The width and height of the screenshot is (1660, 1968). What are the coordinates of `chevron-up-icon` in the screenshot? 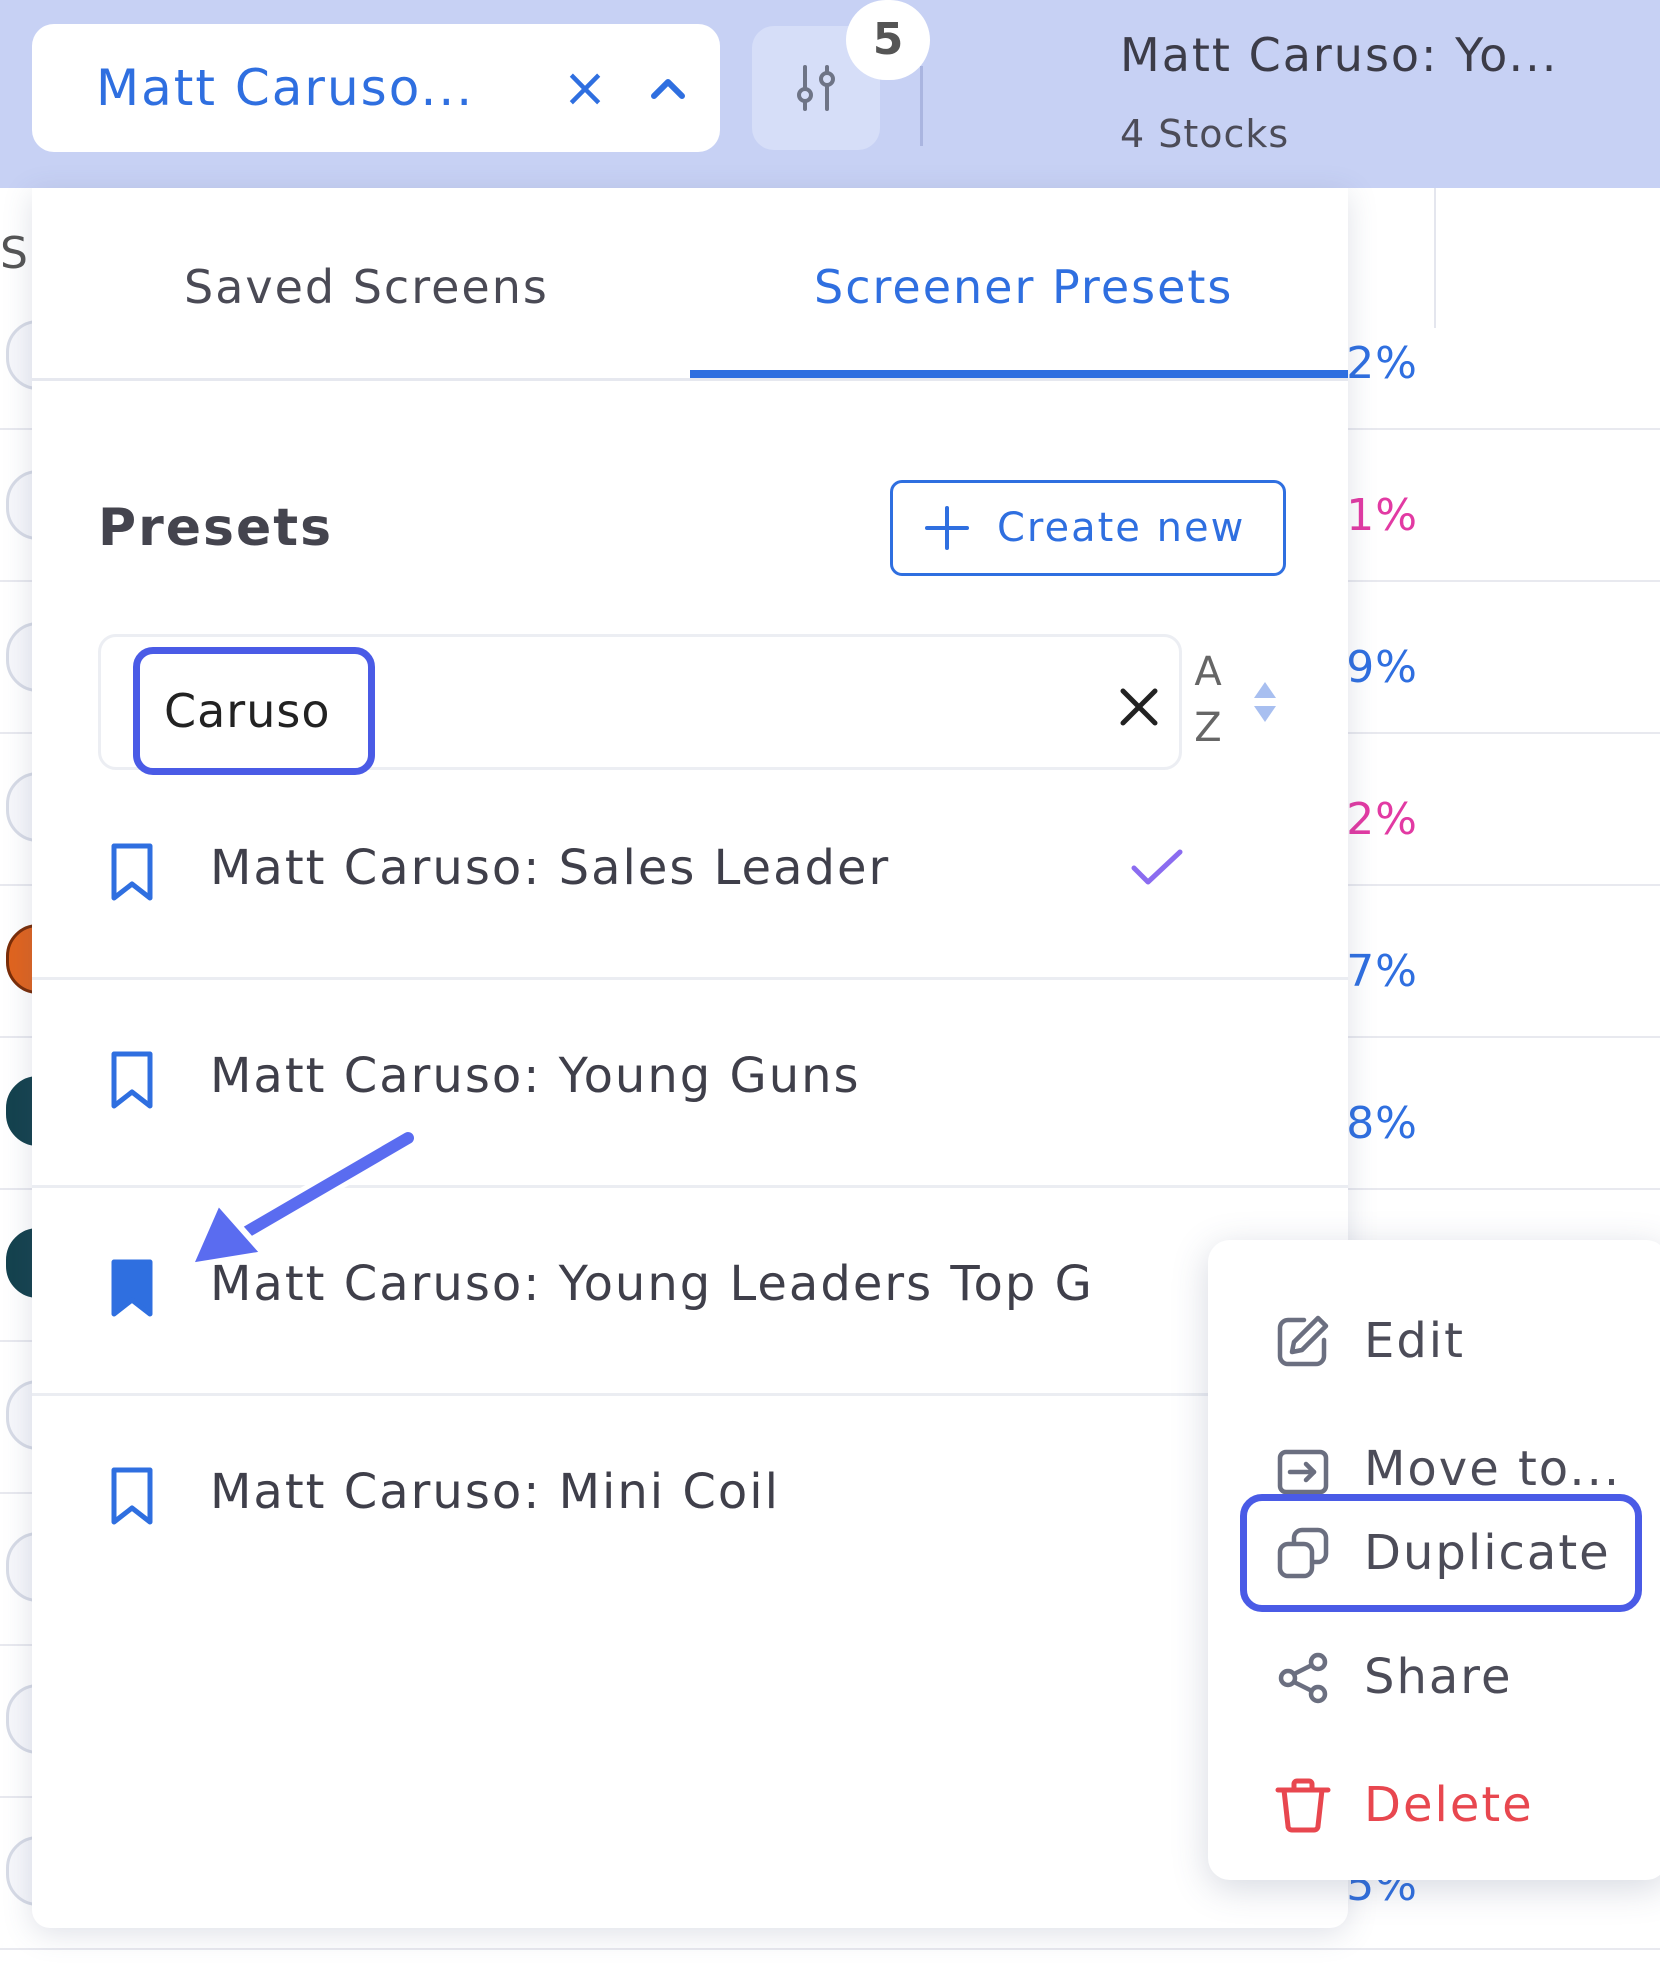 It's located at (668, 88).